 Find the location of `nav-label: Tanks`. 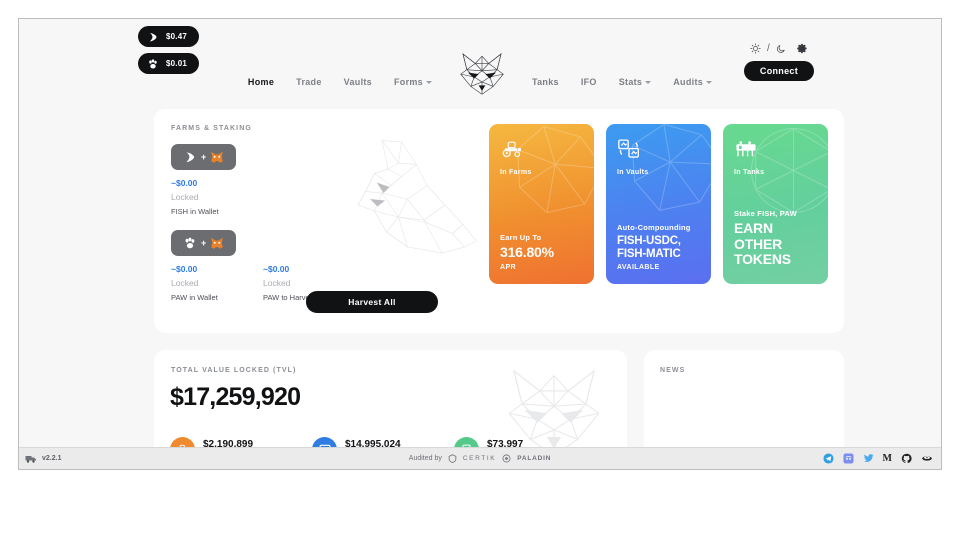

nav-label: Tanks is located at coordinates (545, 82).